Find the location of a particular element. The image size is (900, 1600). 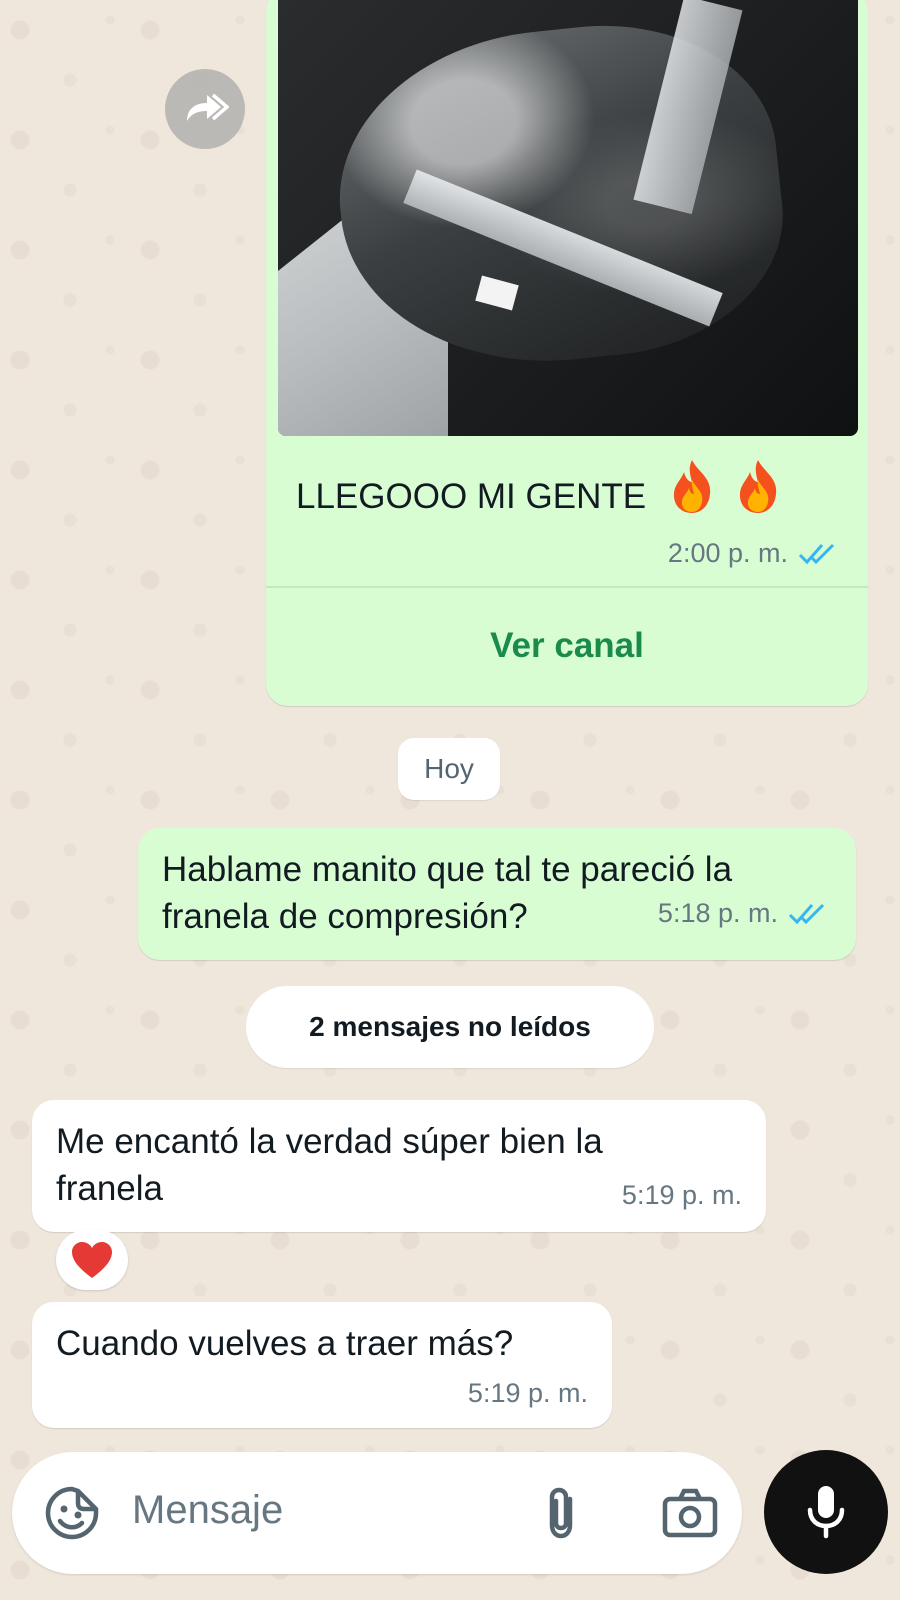

forward-button is located at coordinates (205, 109).